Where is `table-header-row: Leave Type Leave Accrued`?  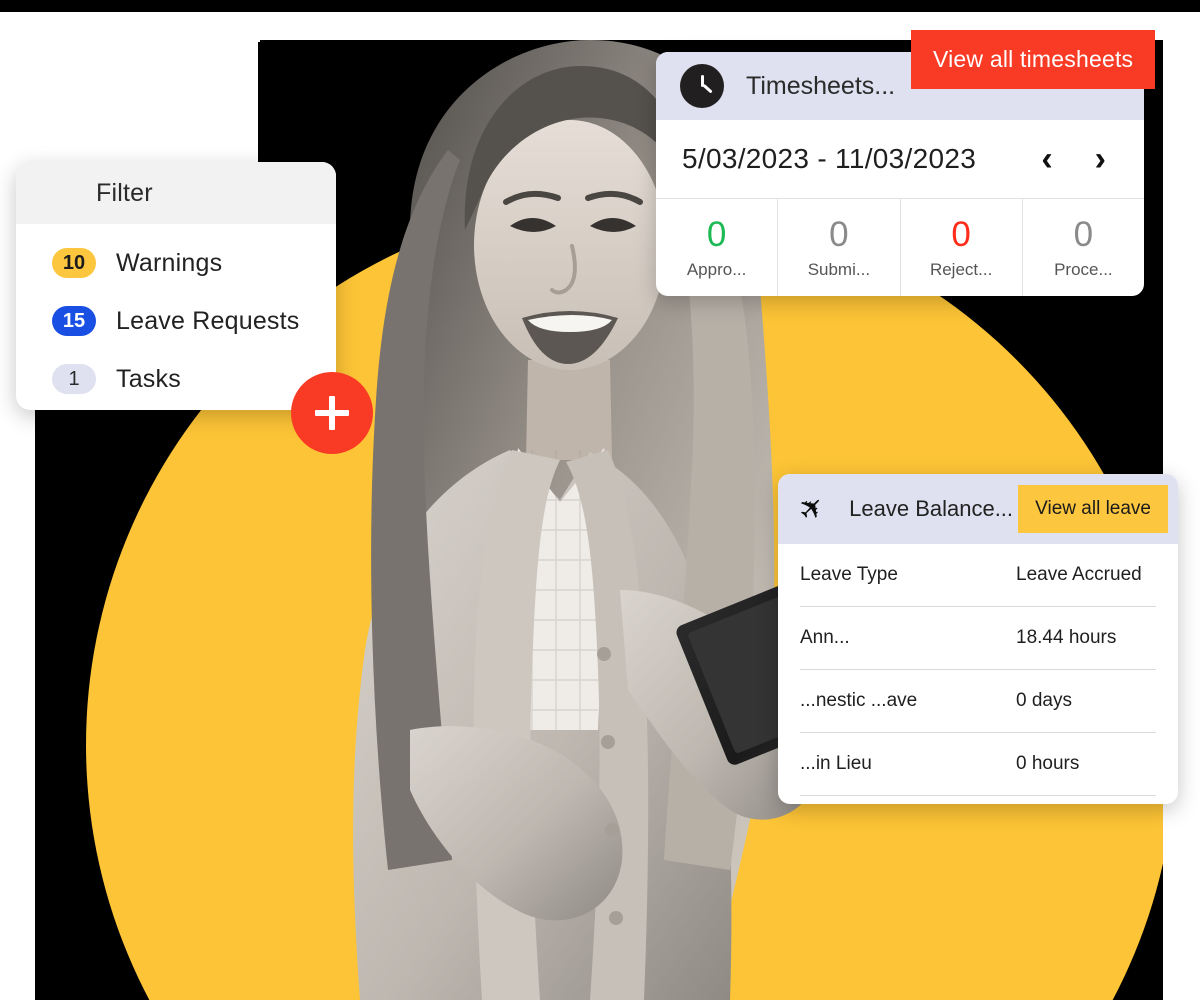
table-header-row: Leave Type Leave Accrued is located at coordinates (978, 575).